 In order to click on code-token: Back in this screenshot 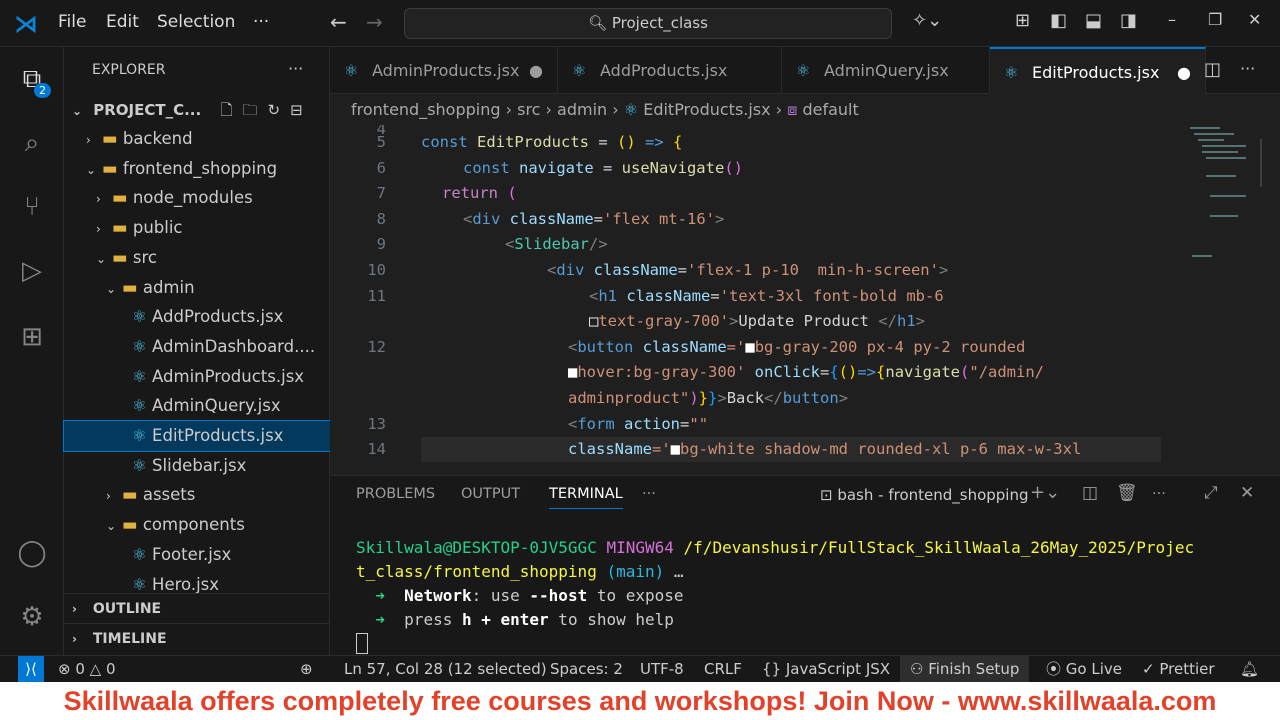, I will do `click(745, 398)`.